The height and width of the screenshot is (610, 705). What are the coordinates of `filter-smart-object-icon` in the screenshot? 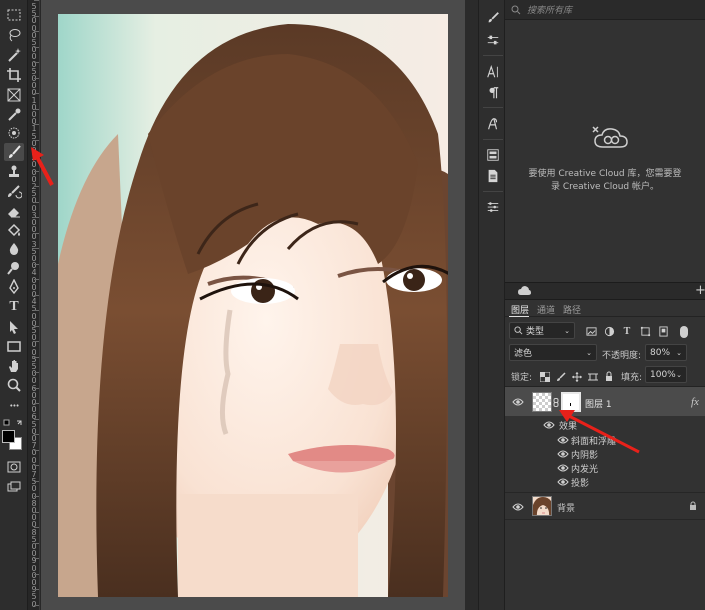 It's located at (663, 331).